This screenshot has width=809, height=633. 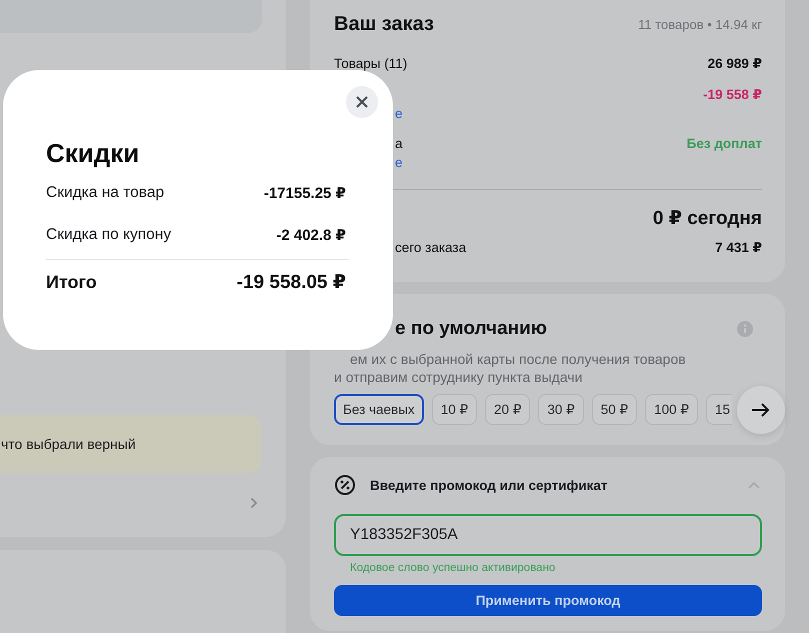 What do you see at coordinates (345, 485) in the screenshot?
I see `percent-icon` at bounding box center [345, 485].